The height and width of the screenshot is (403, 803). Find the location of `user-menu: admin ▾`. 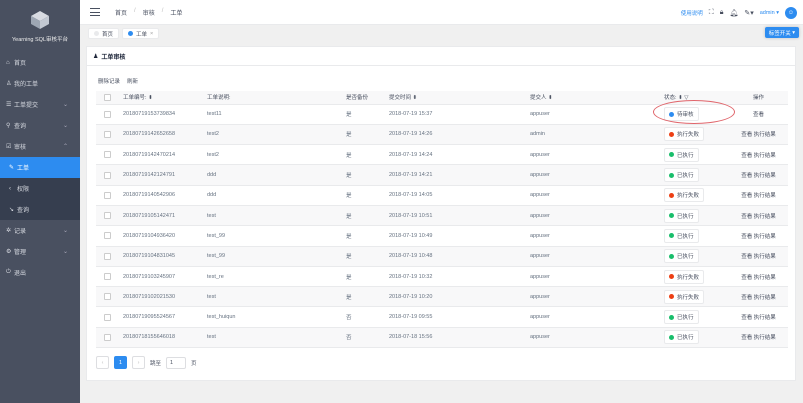

user-menu: admin ▾ is located at coordinates (769, 13).